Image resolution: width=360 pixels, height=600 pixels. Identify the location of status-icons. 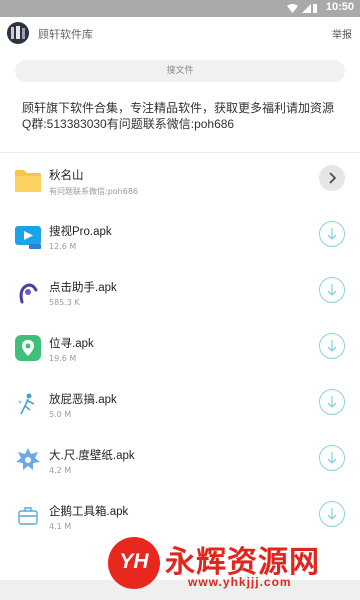
(302, 8).